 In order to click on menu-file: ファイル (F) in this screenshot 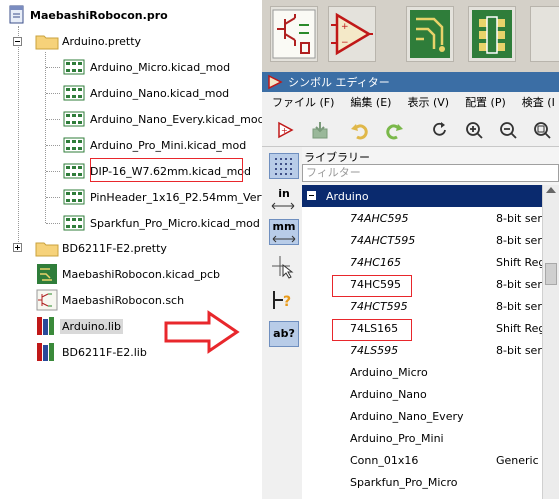, I will do `click(301, 102)`.